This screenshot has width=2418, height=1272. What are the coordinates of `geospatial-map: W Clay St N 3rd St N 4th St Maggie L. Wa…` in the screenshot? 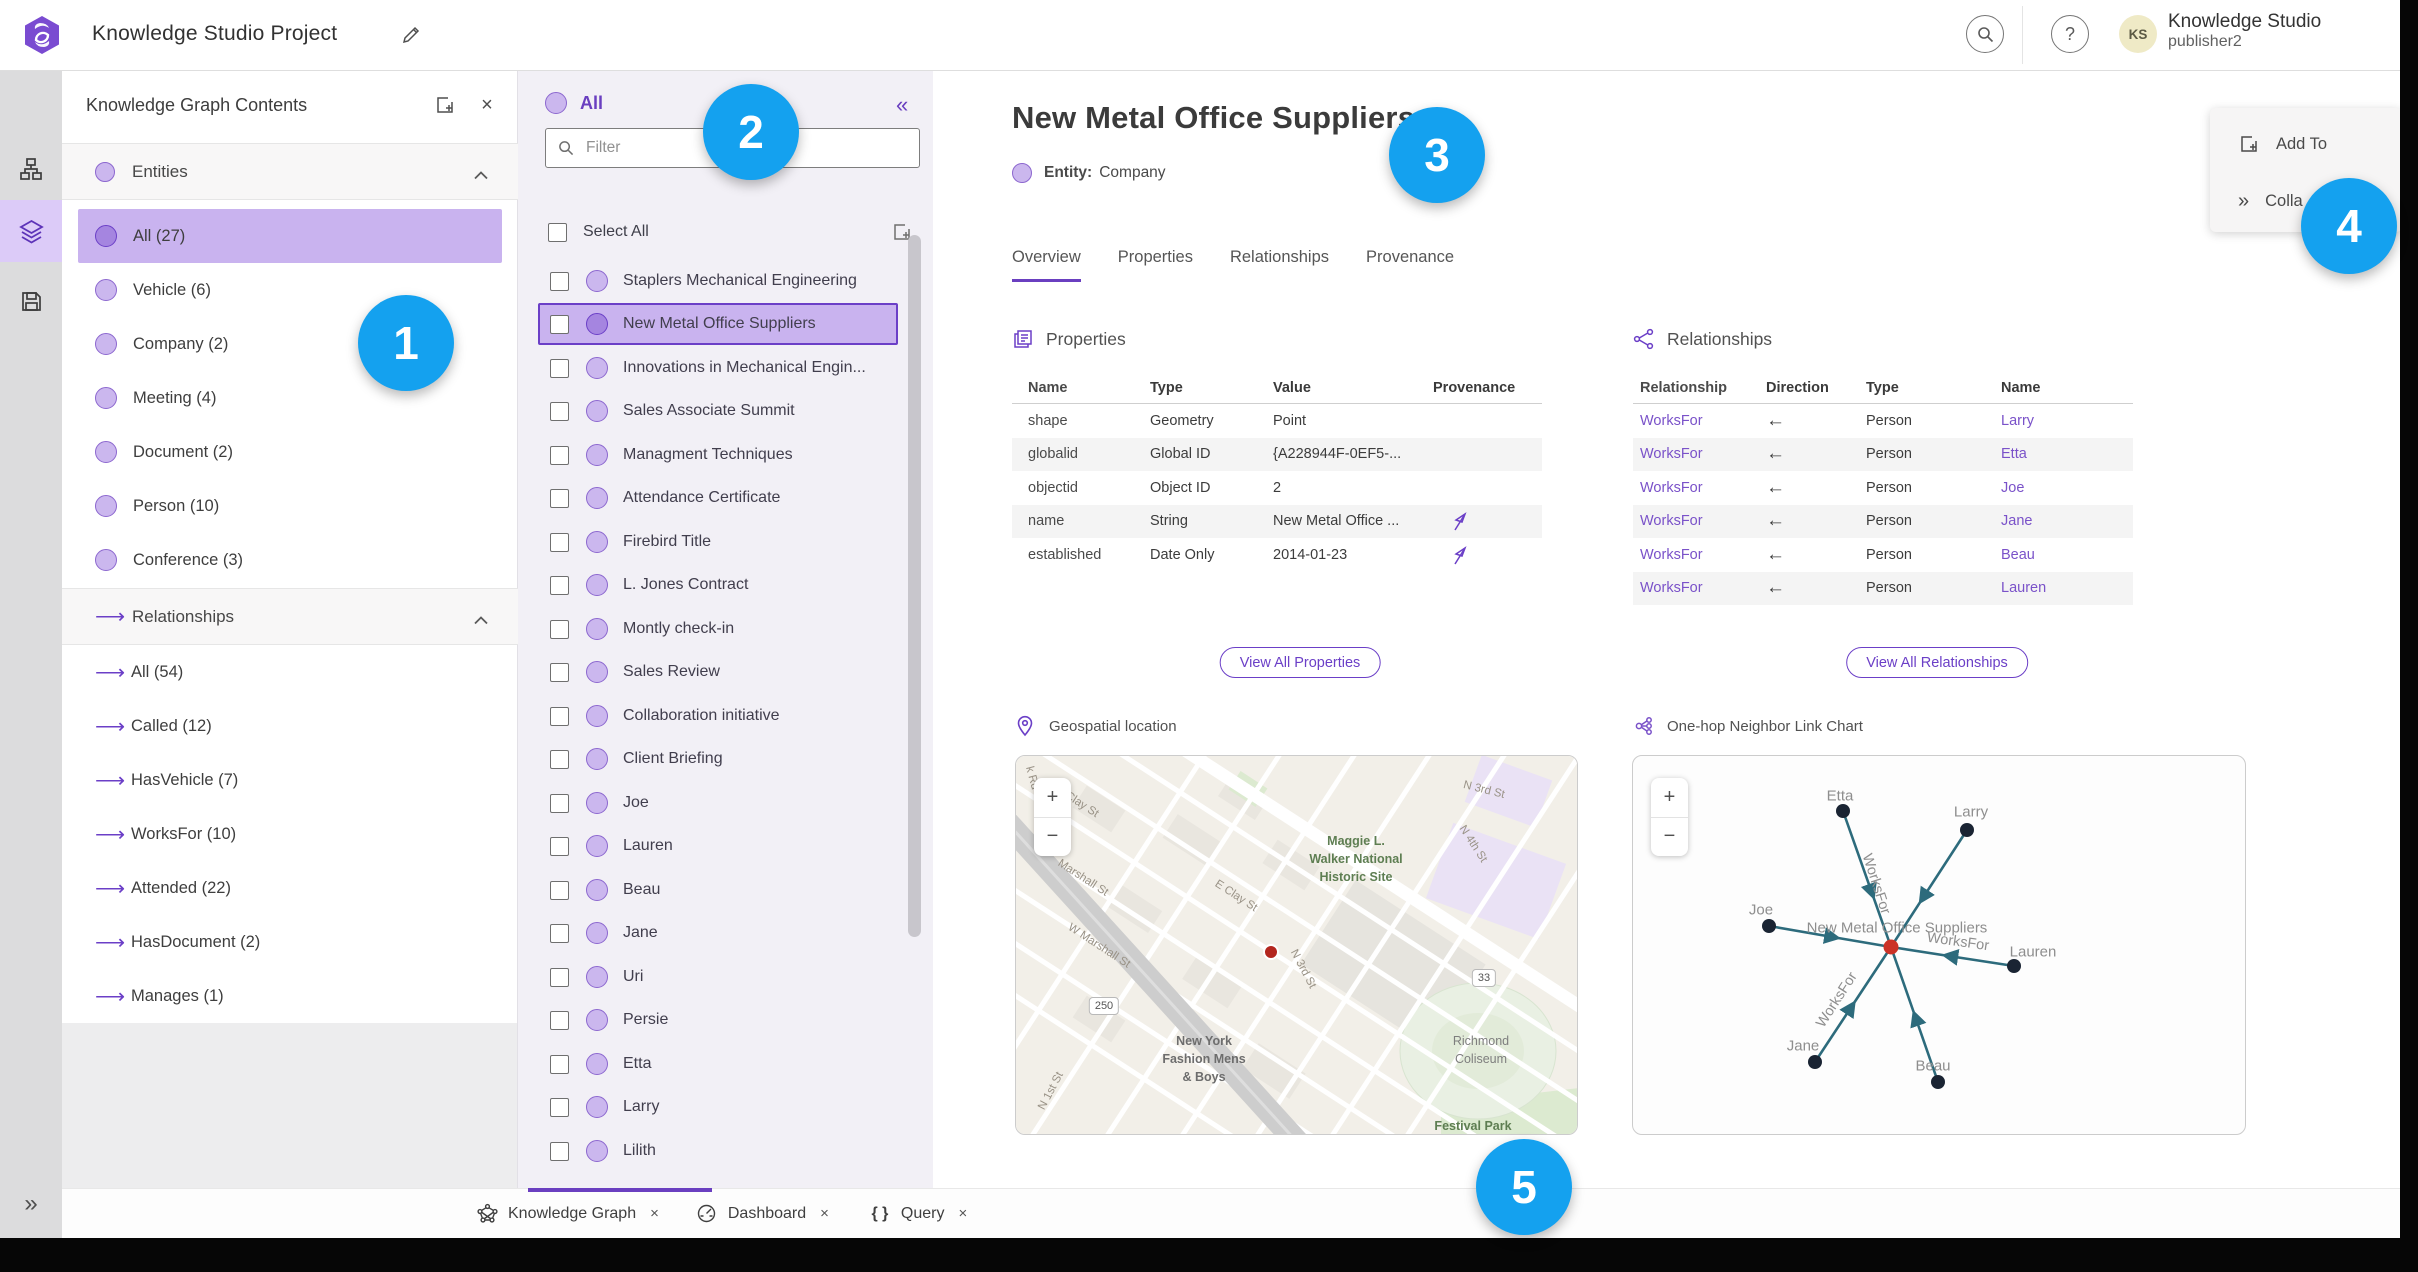 It's located at (1296, 945).